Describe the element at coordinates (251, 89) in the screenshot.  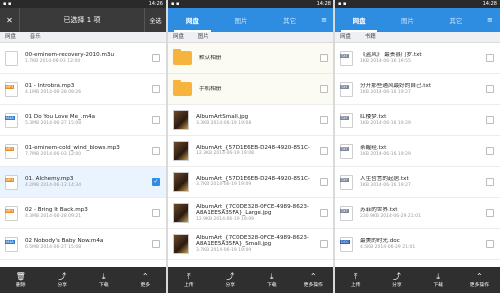
I see `folder-item: 手机相册` at that location.